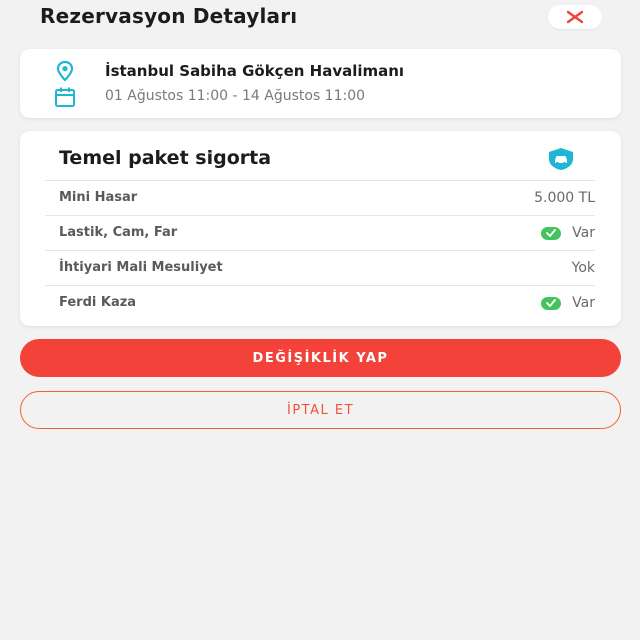 This screenshot has width=640, height=640. I want to click on coverage-label: Mini Hasar, so click(98, 197).